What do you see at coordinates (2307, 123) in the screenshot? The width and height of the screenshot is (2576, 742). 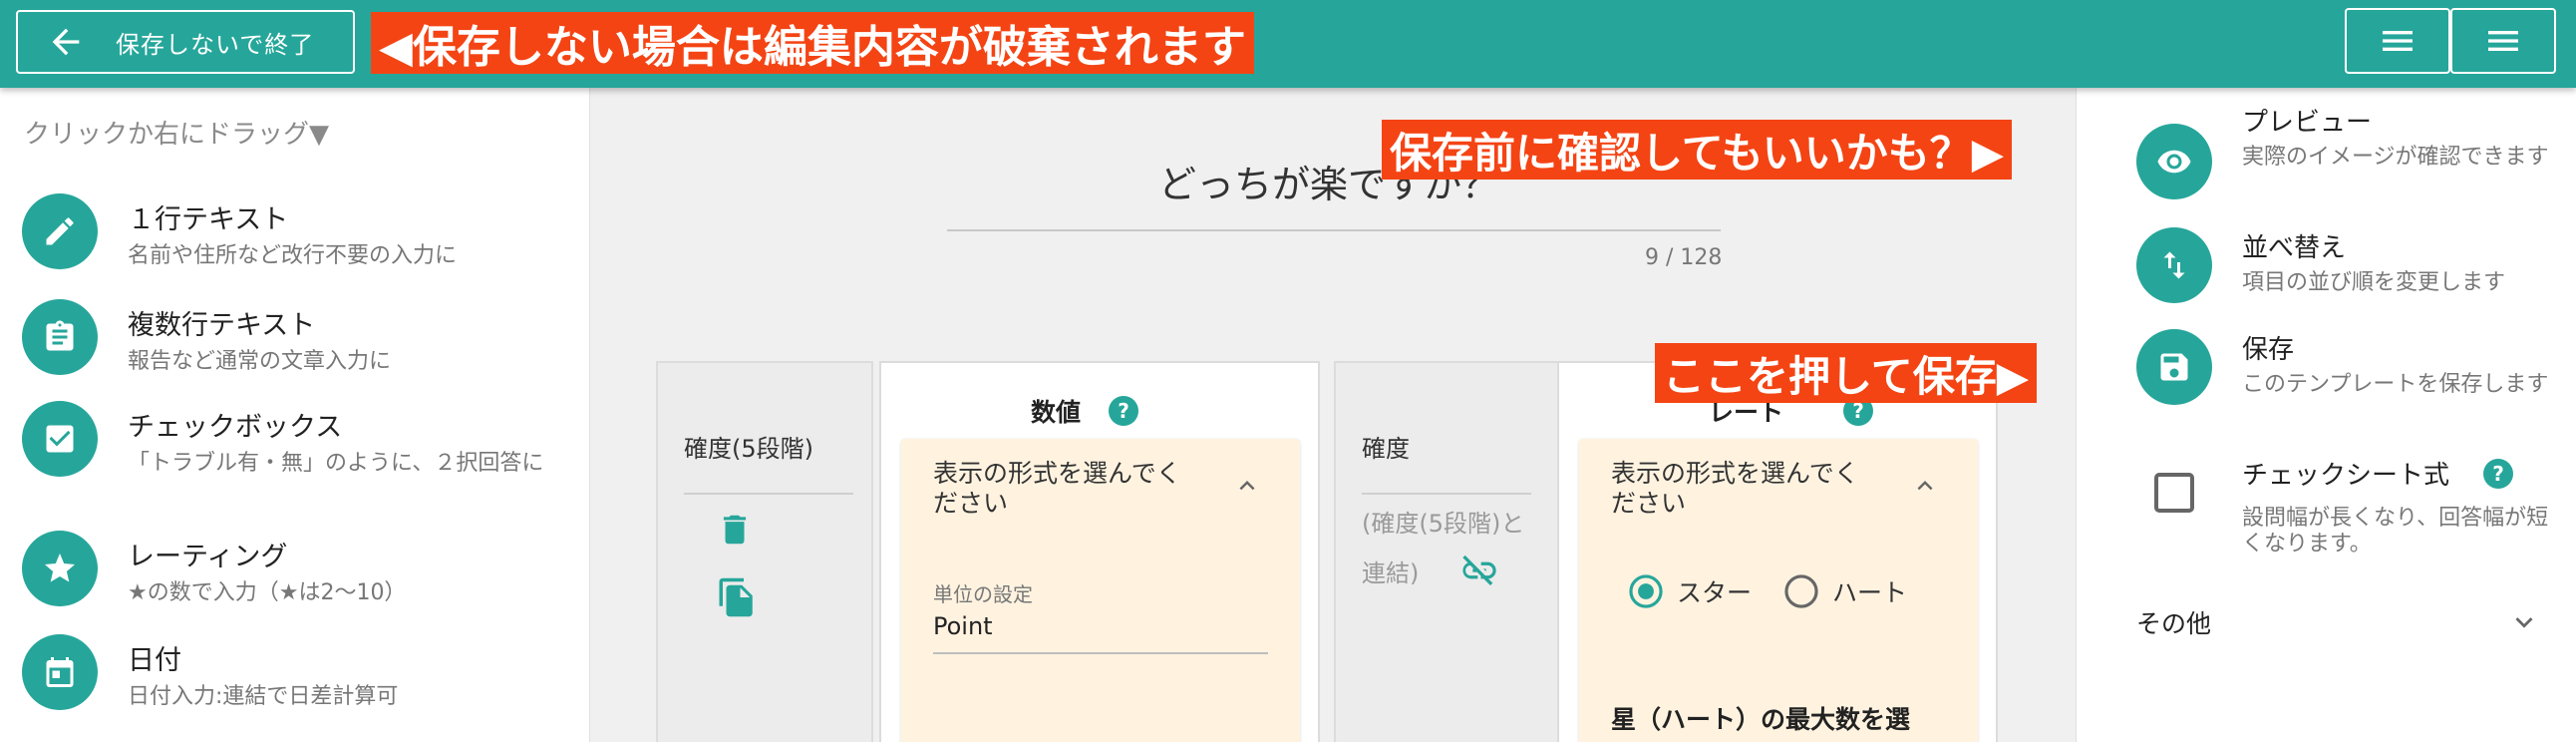 I see `action-title: プレビュー` at bounding box center [2307, 123].